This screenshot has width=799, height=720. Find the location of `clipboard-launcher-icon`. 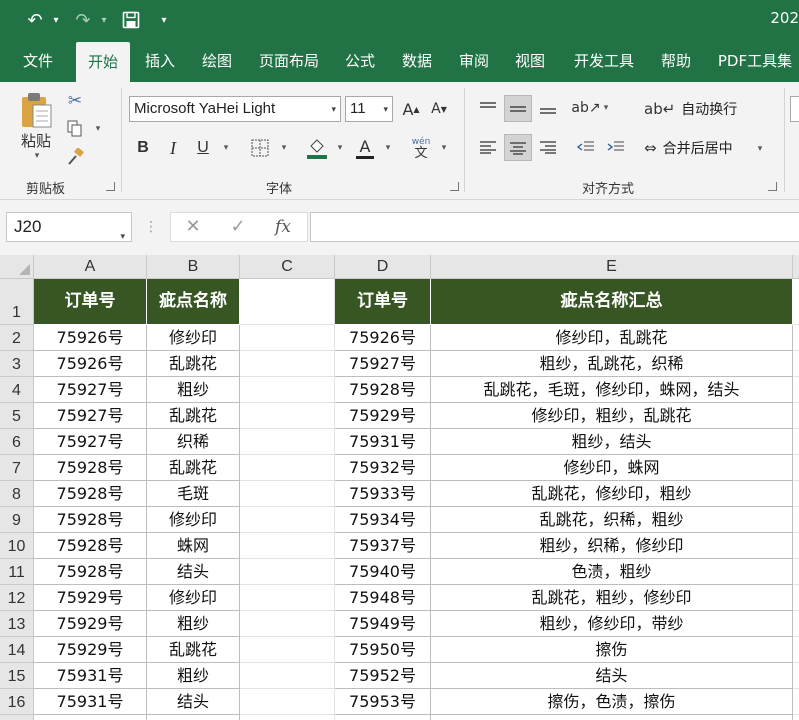

clipboard-launcher-icon is located at coordinates (110, 186).